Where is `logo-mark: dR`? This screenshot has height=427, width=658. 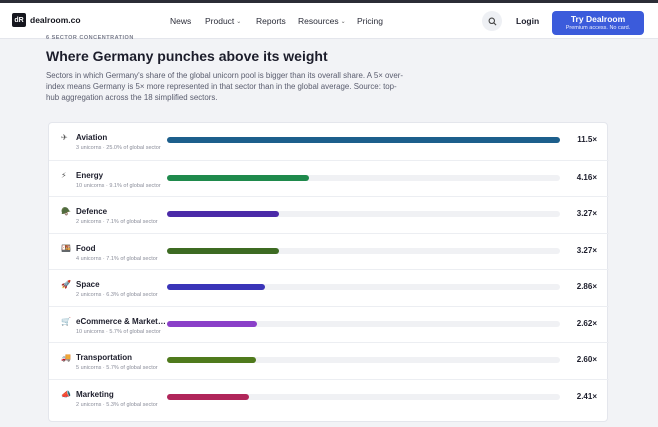 logo-mark: dR is located at coordinates (19, 20).